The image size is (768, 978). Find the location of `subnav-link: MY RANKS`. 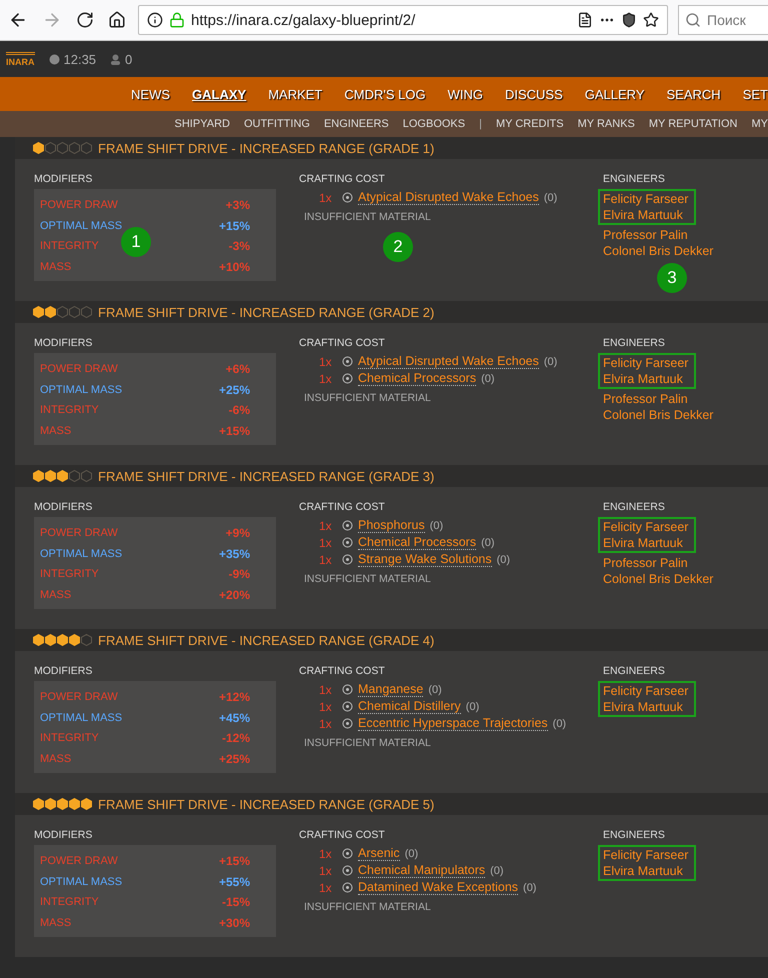

subnav-link: MY RANKS is located at coordinates (606, 124).